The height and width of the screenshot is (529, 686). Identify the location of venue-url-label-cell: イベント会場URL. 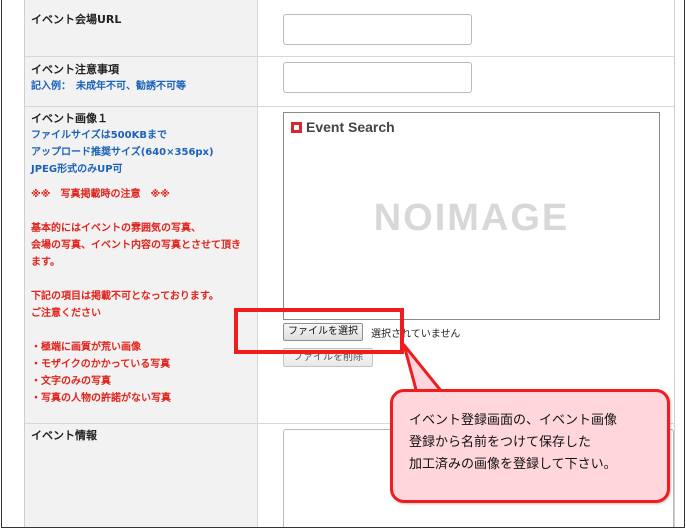
(141, 28).